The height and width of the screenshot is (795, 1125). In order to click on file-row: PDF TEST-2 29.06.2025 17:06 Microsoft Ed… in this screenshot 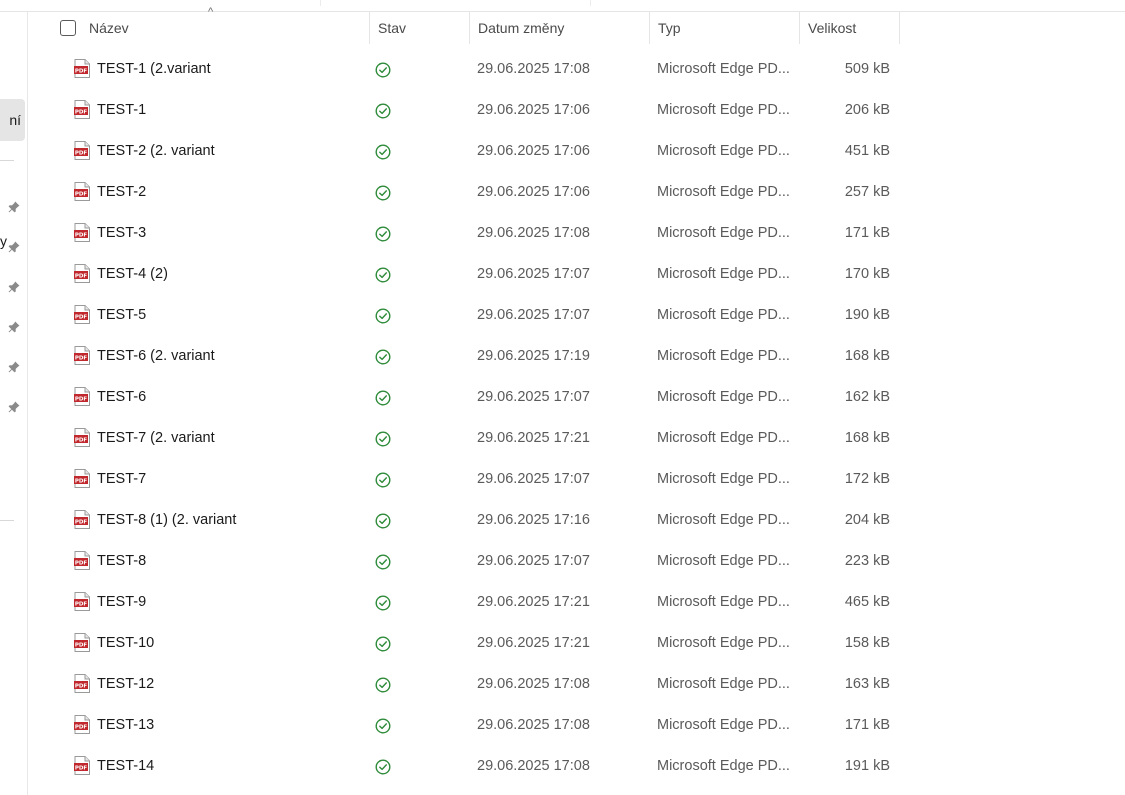, I will do `click(470, 193)`.